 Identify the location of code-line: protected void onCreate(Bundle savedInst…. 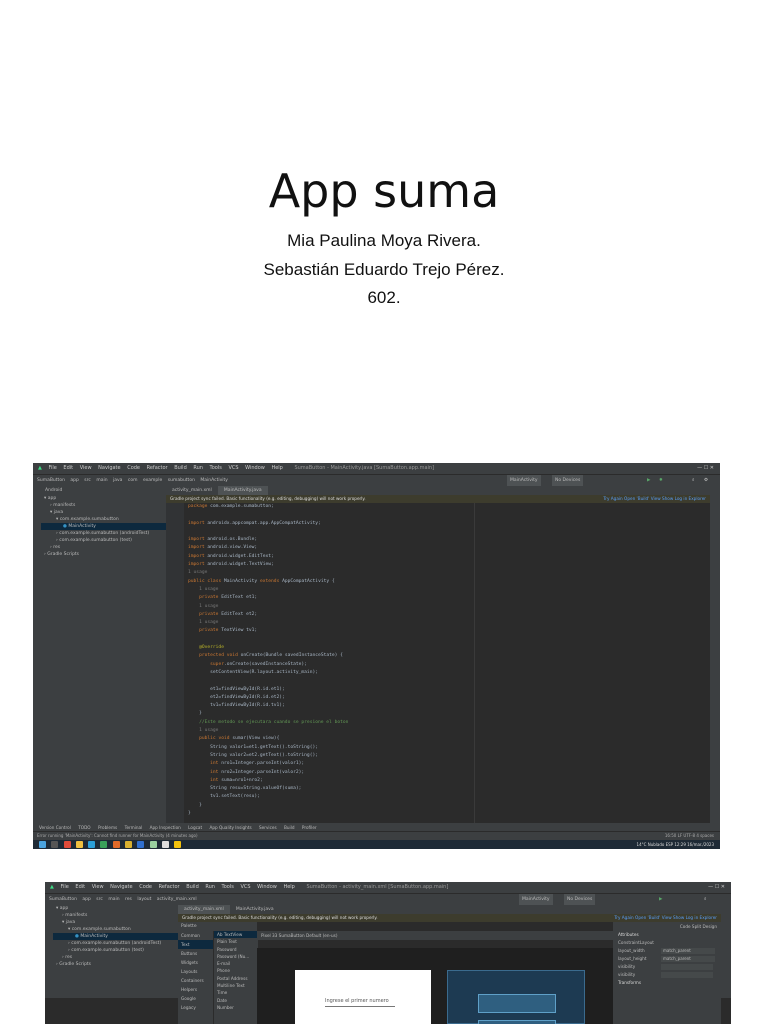
(447, 656).